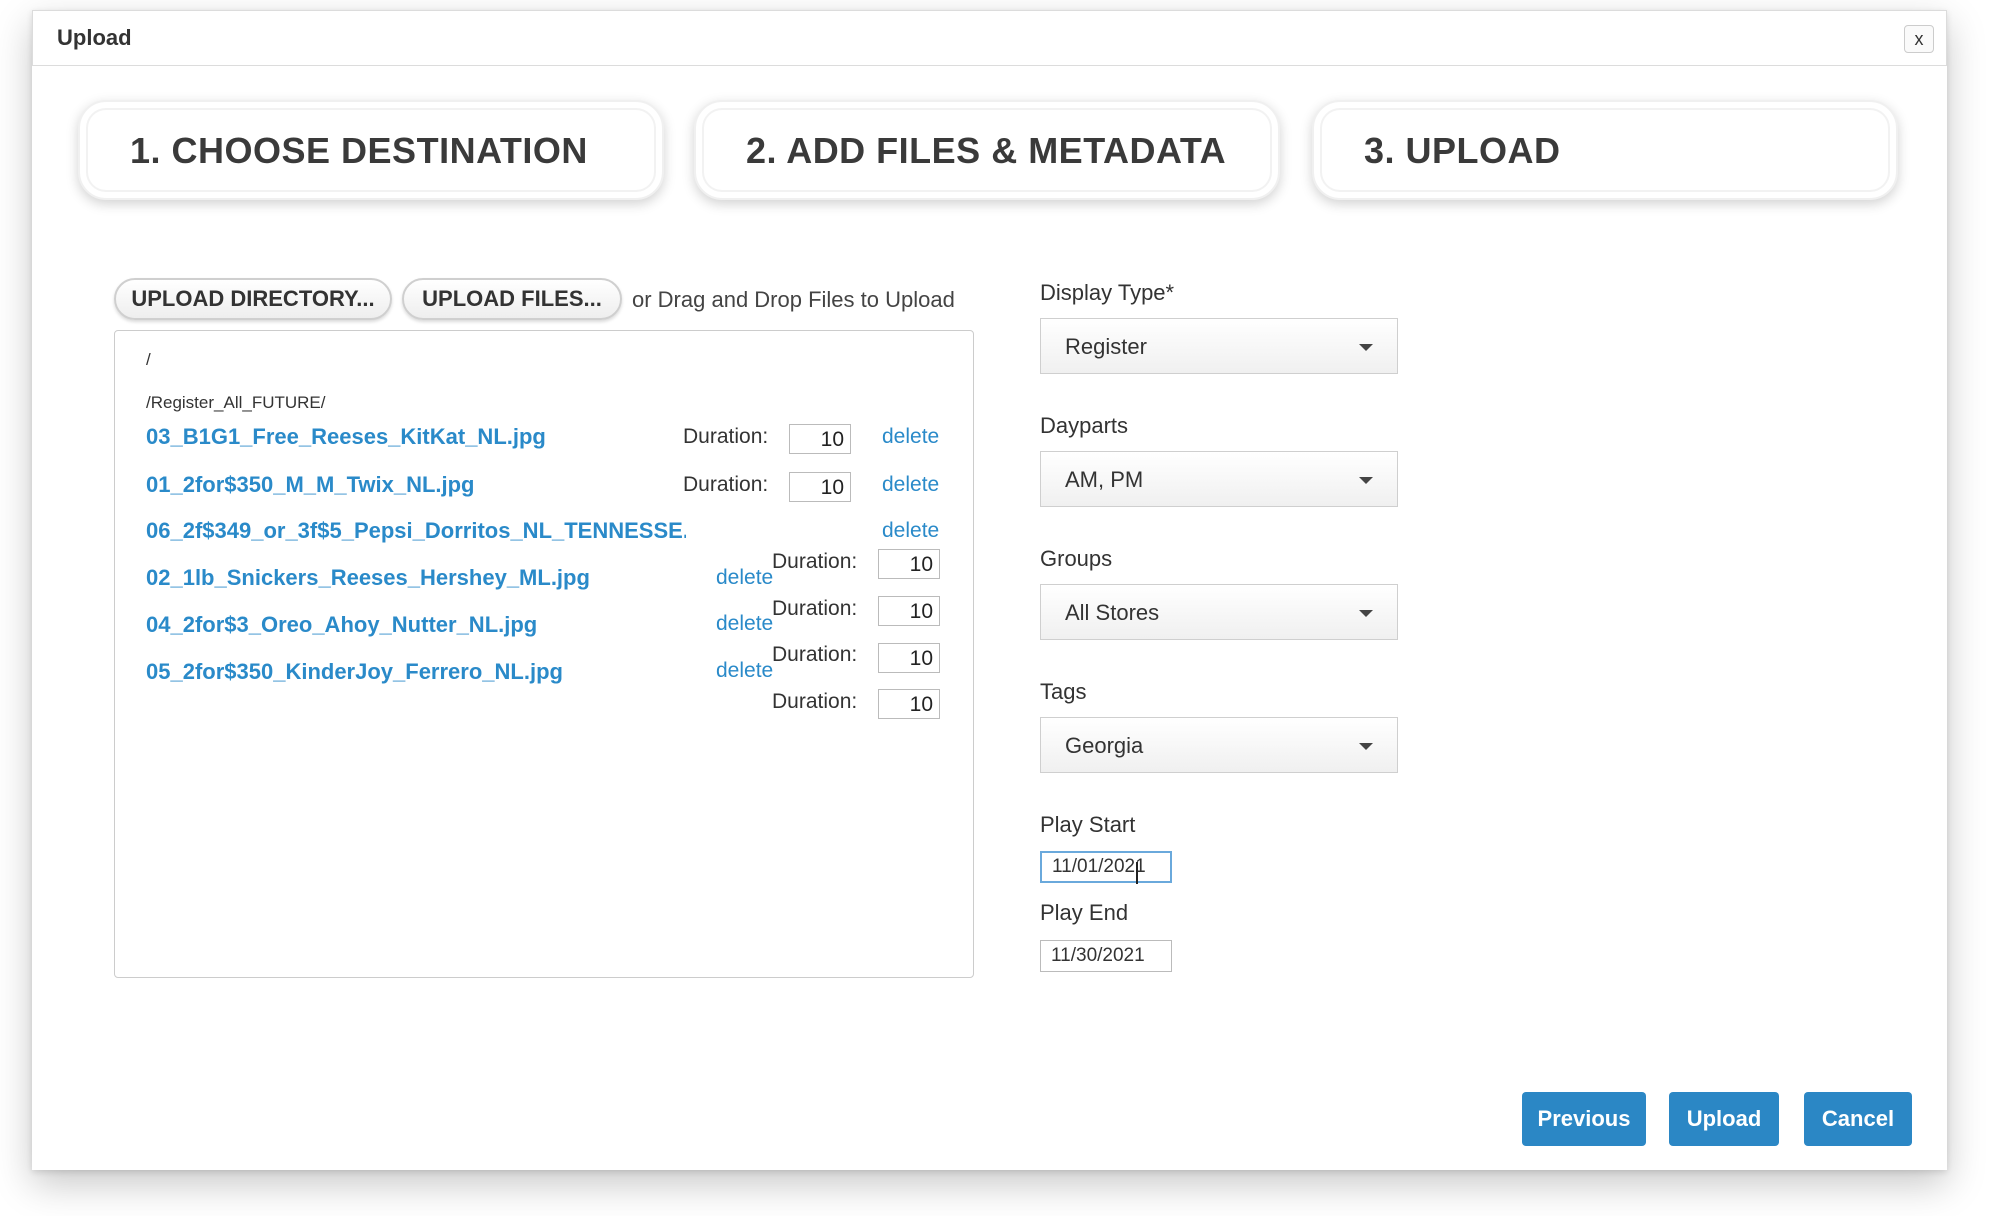 The width and height of the screenshot is (2000, 1216). What do you see at coordinates (359, 150) in the screenshot?
I see `step-label: 1. CHOOSE DESTINATION` at bounding box center [359, 150].